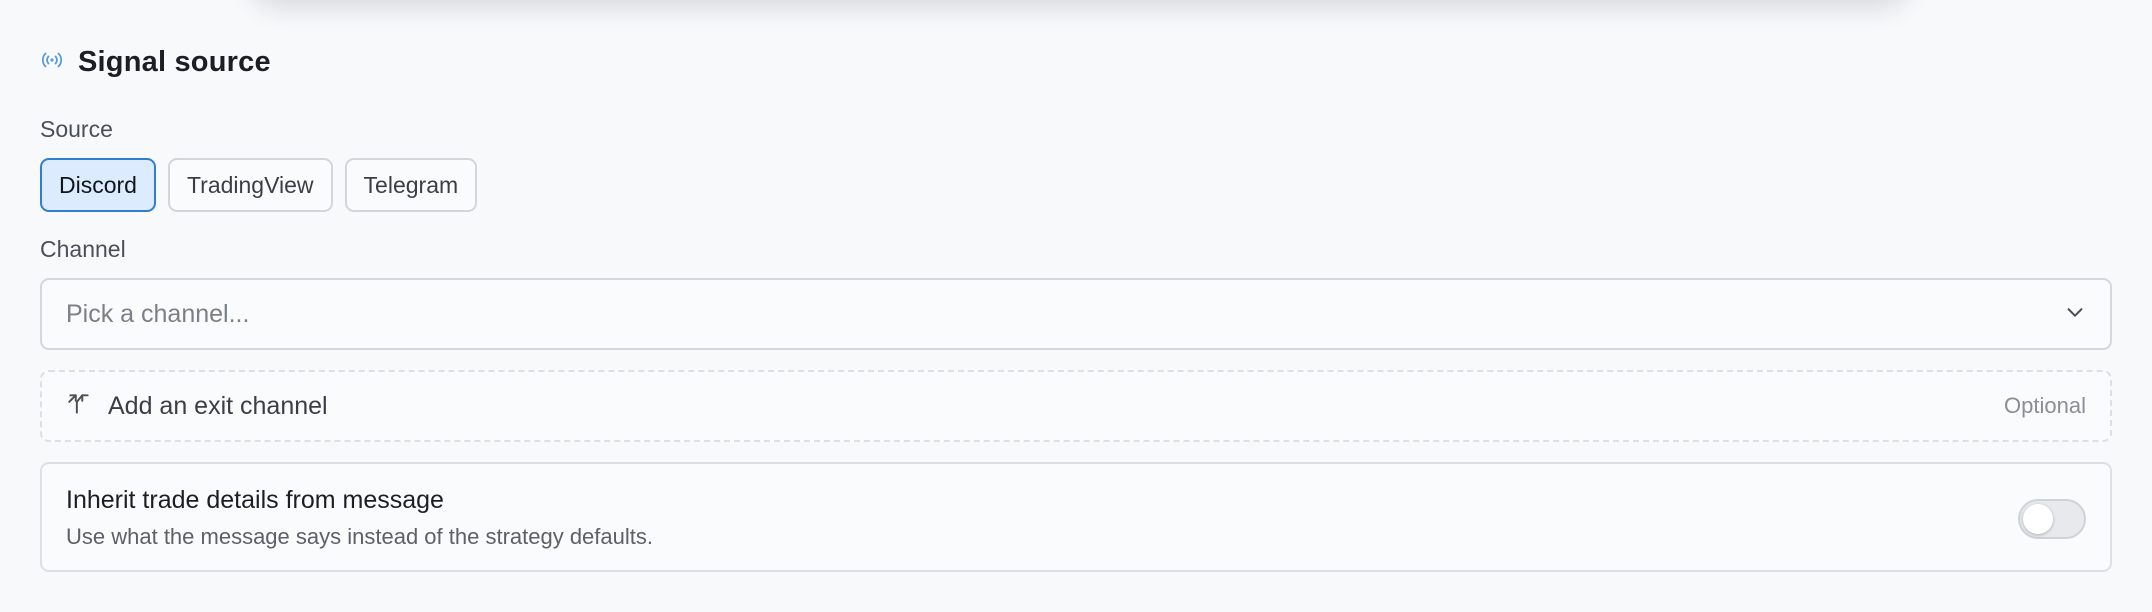 Image resolution: width=2152 pixels, height=612 pixels. What do you see at coordinates (76, 129) in the screenshot?
I see `source-label: Source` at bounding box center [76, 129].